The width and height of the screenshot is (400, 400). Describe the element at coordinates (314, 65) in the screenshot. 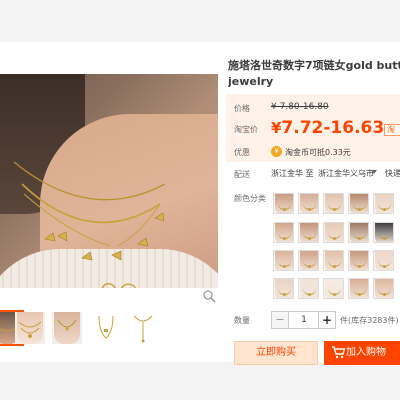

I see `product-title-line1: 施塔洛世奇数字7项链女gold butterfly` at that location.